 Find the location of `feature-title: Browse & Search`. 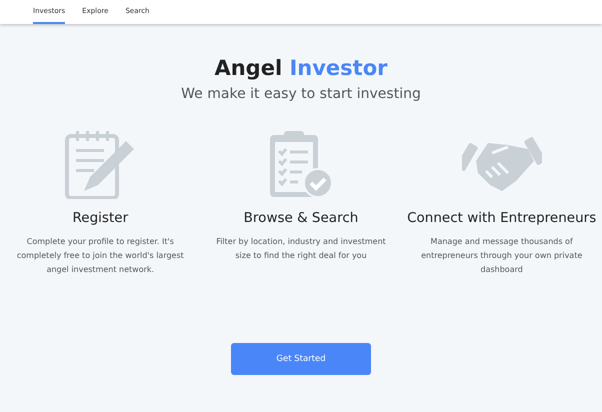

feature-title: Browse & Search is located at coordinates (301, 218).